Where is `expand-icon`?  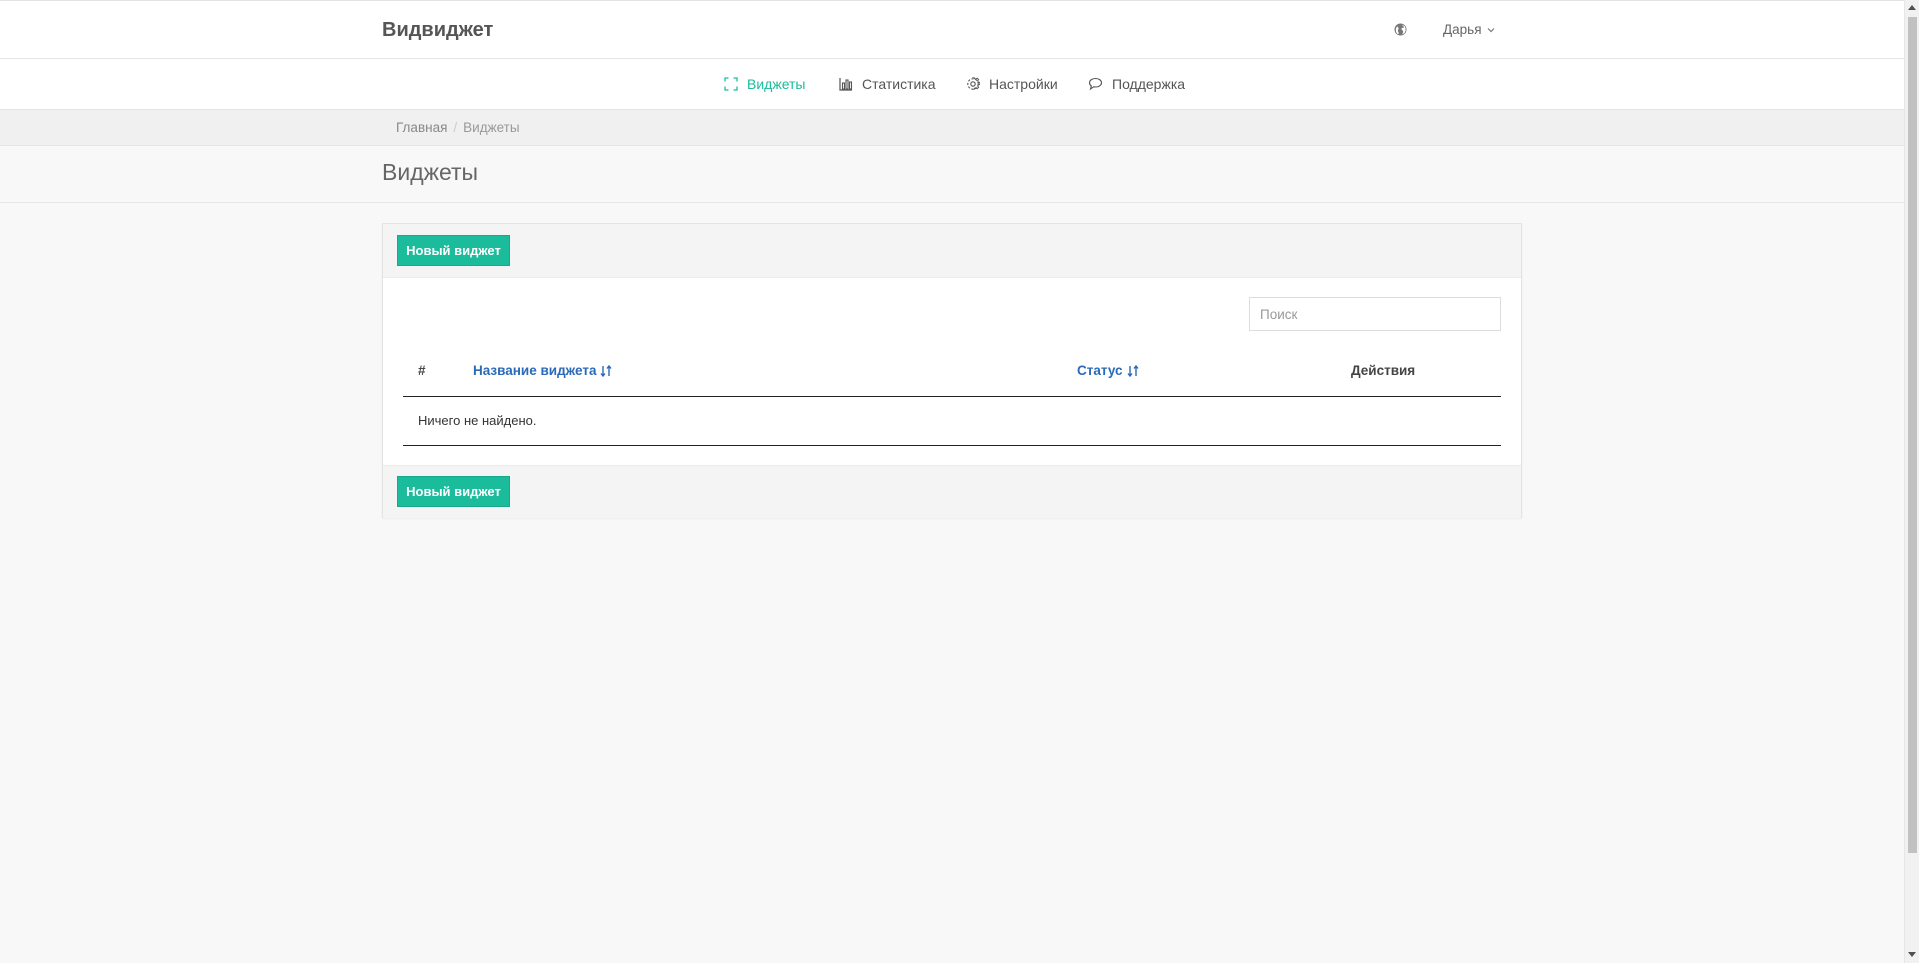
expand-icon is located at coordinates (731, 84).